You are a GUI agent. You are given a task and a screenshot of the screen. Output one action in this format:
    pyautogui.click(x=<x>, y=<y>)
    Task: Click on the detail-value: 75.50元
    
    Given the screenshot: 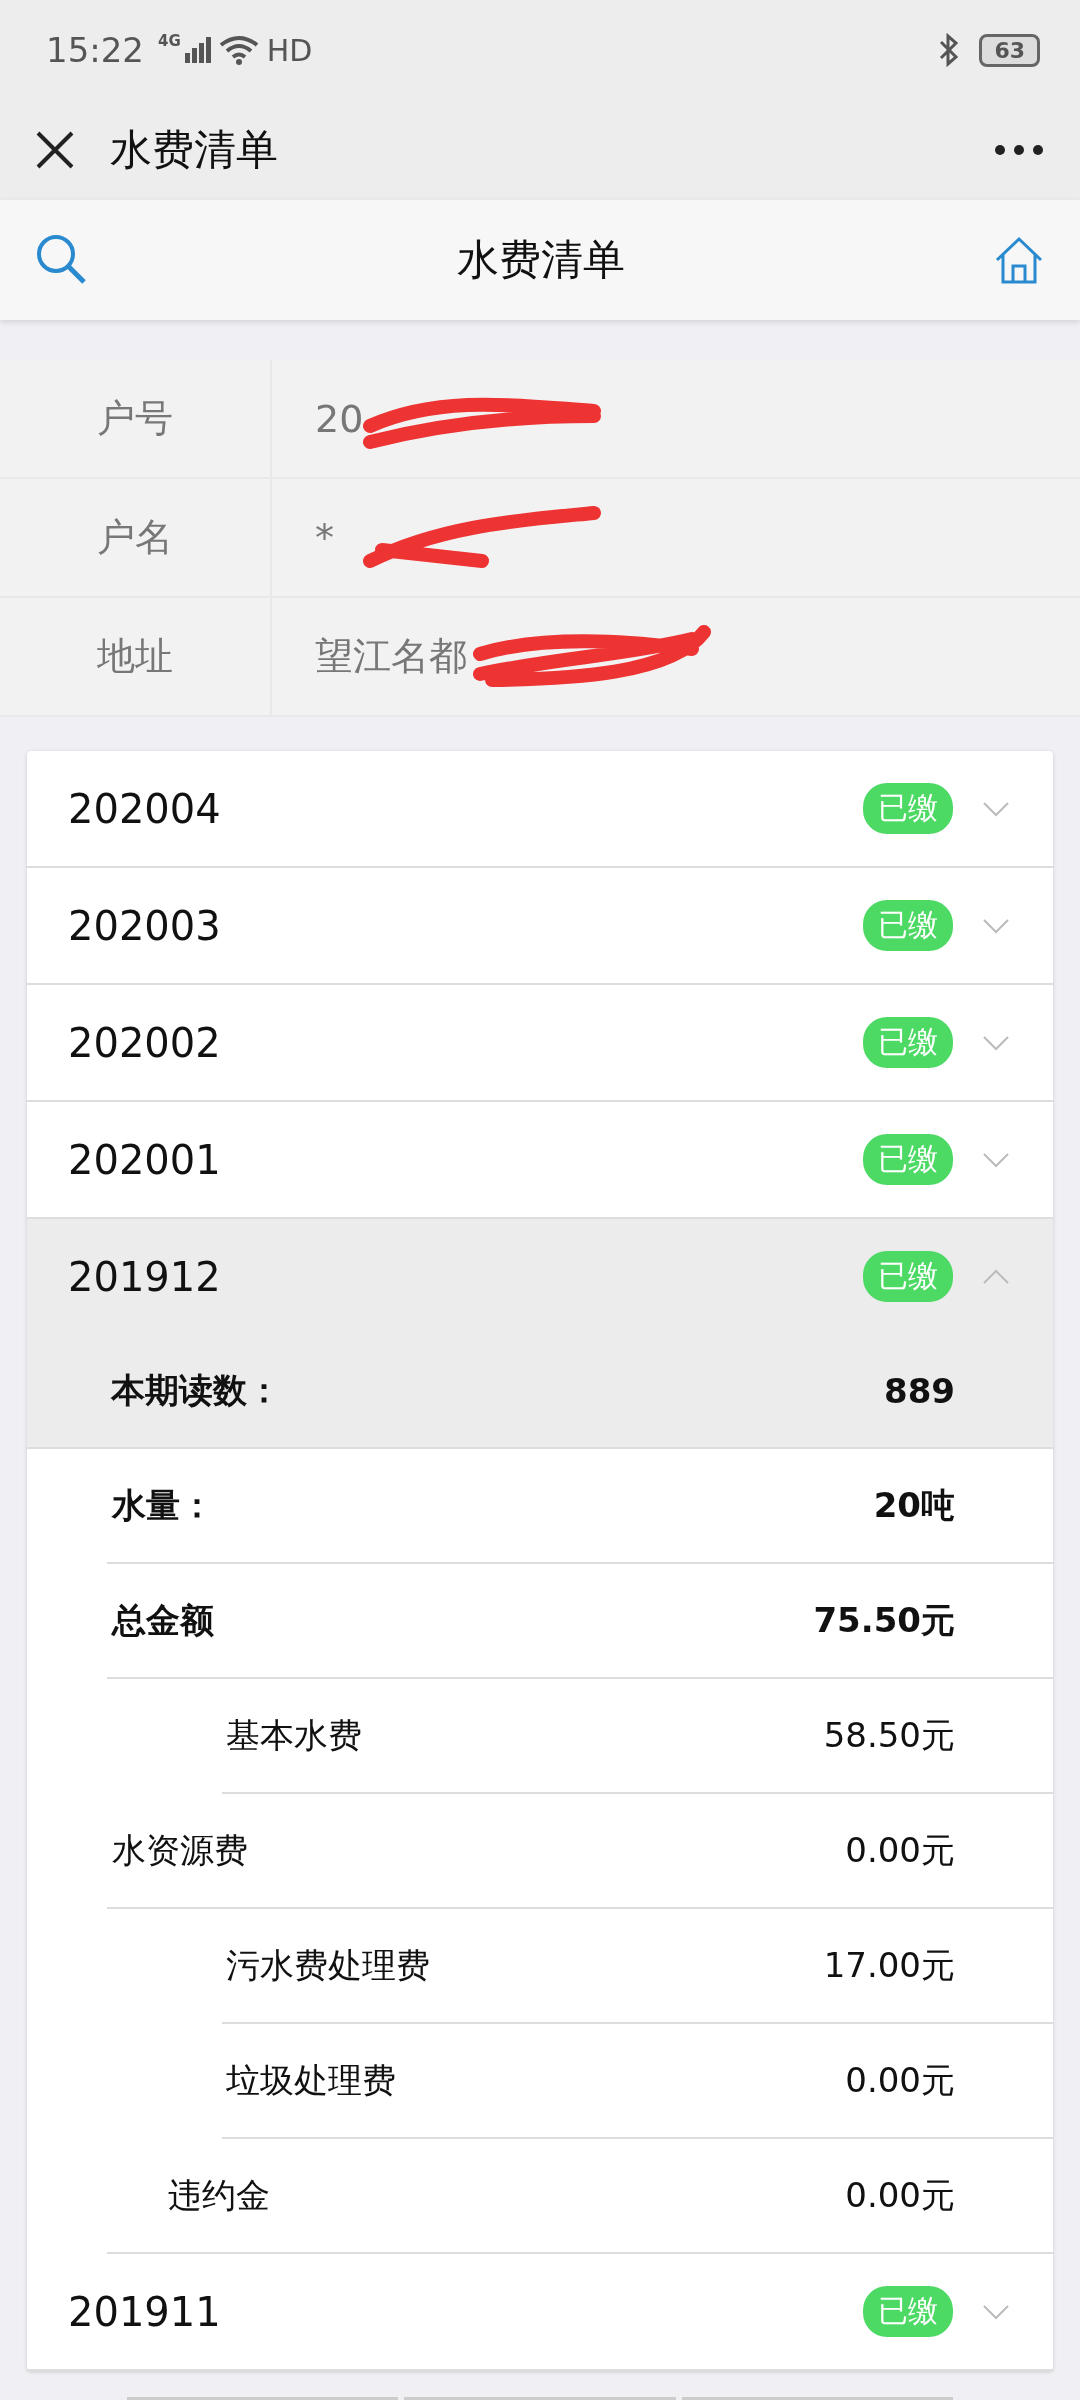 What is the action you would take?
    pyautogui.click(x=884, y=1620)
    